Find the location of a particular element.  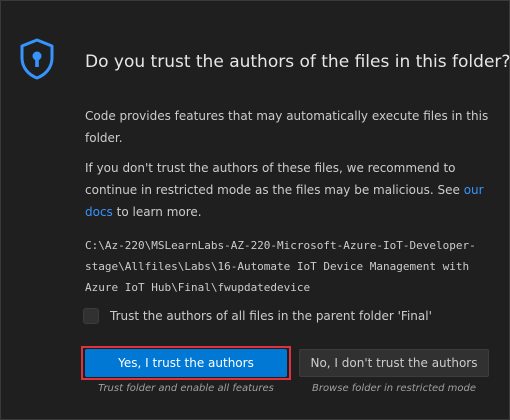

distrust-authors-button: No, I don't trust the authors is located at coordinates (394, 363).